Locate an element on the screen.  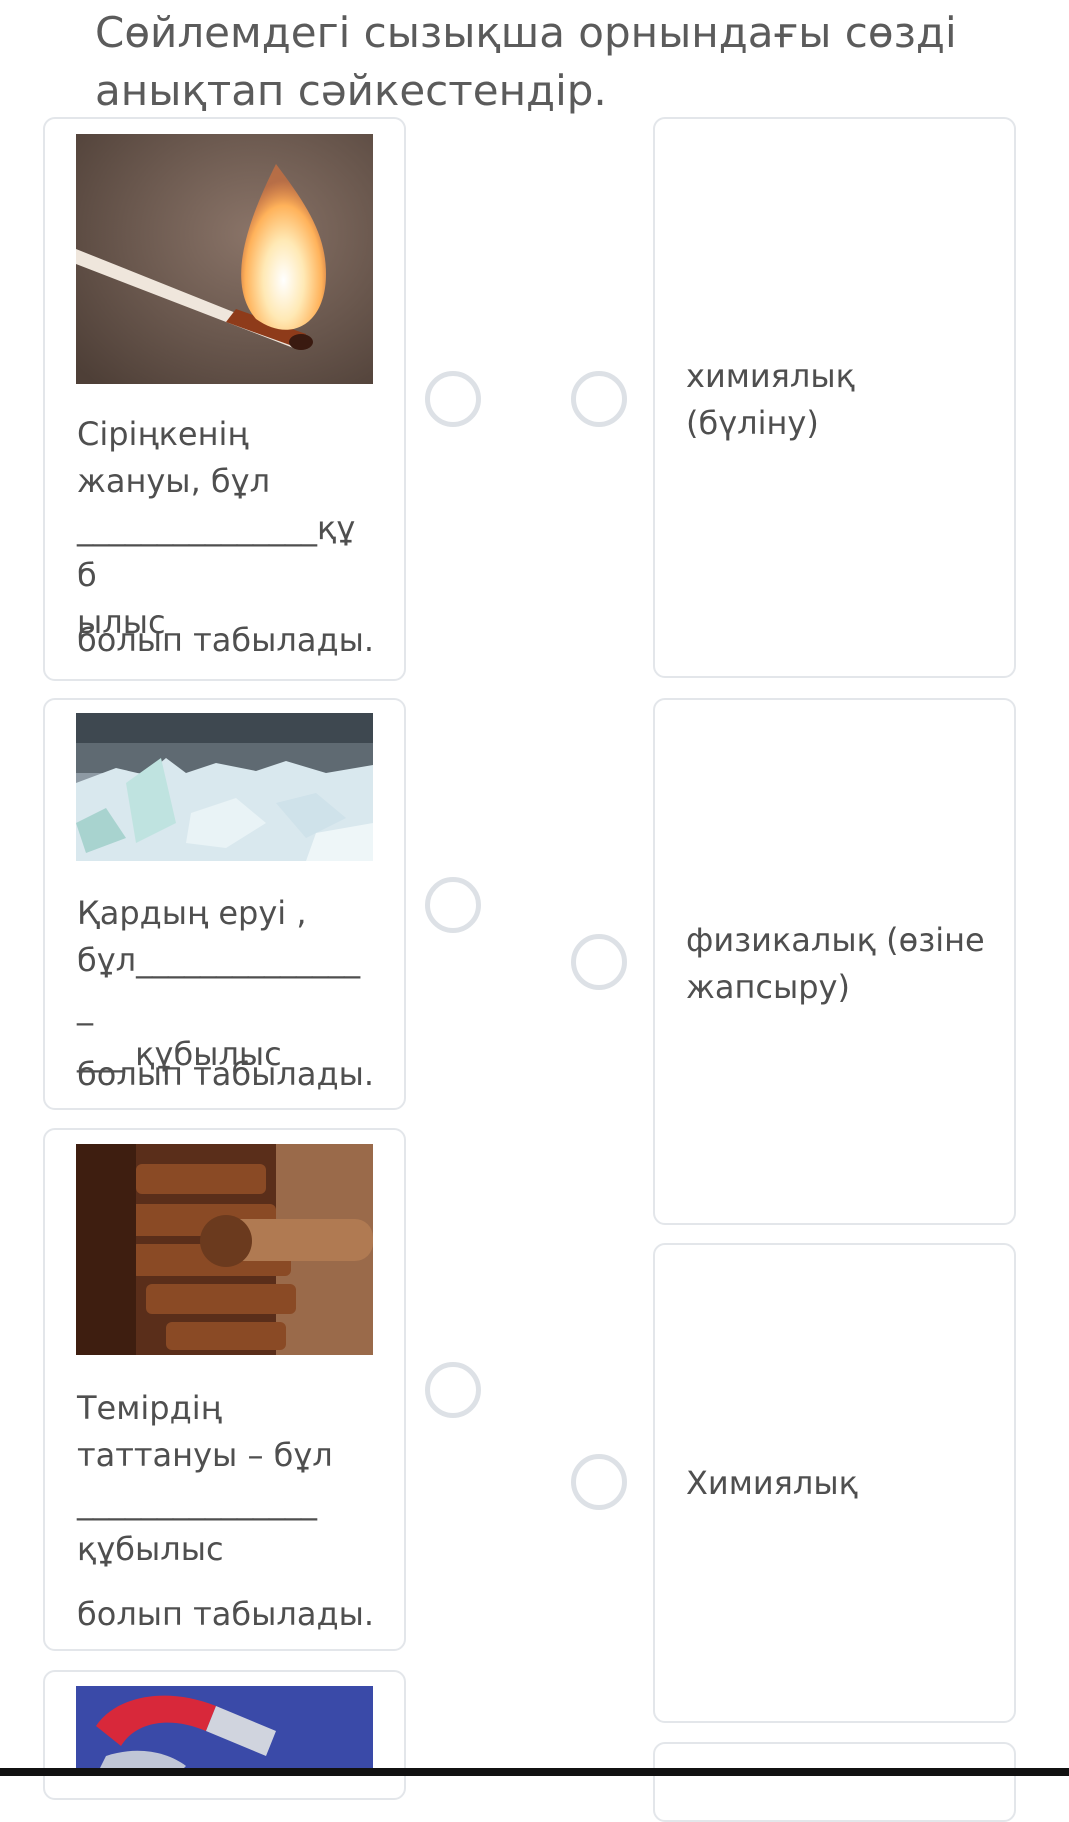
right-item-physical-attraction: физикалық (өзіне жапсыру) is located at coordinates (834, 961).